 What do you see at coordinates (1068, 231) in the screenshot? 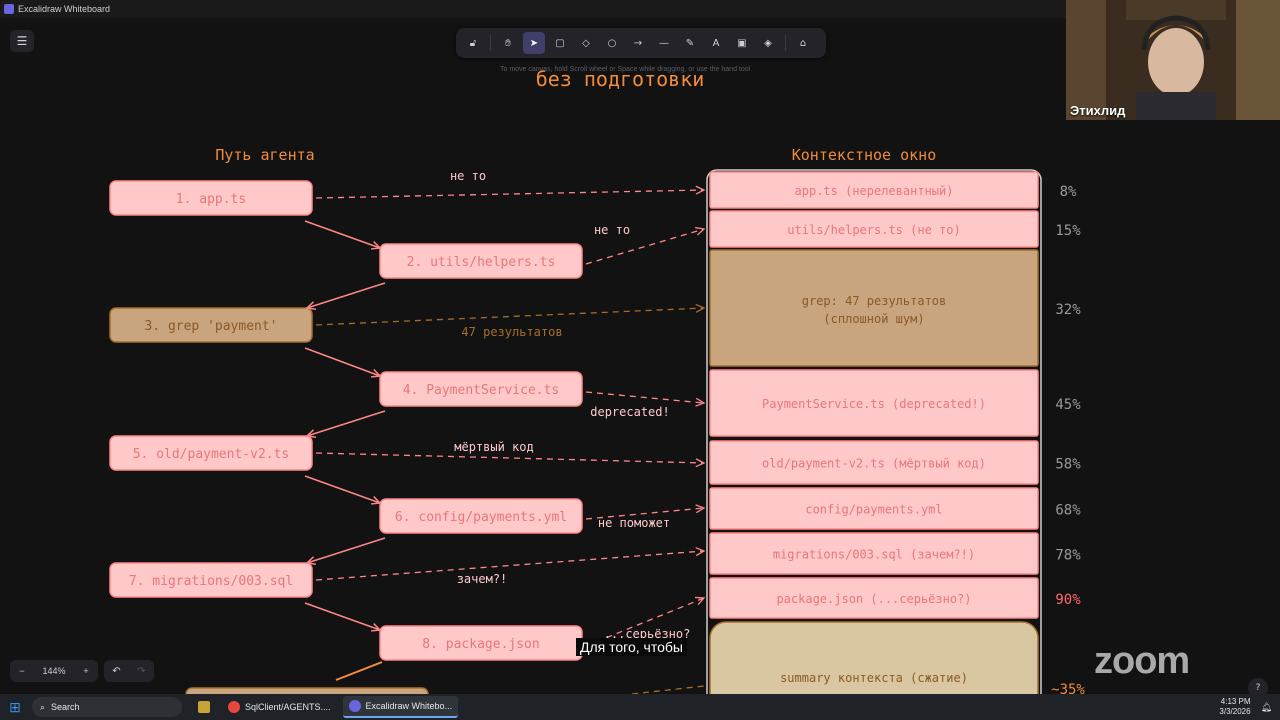
I see `context-row-percent-2: 15%` at bounding box center [1068, 231].